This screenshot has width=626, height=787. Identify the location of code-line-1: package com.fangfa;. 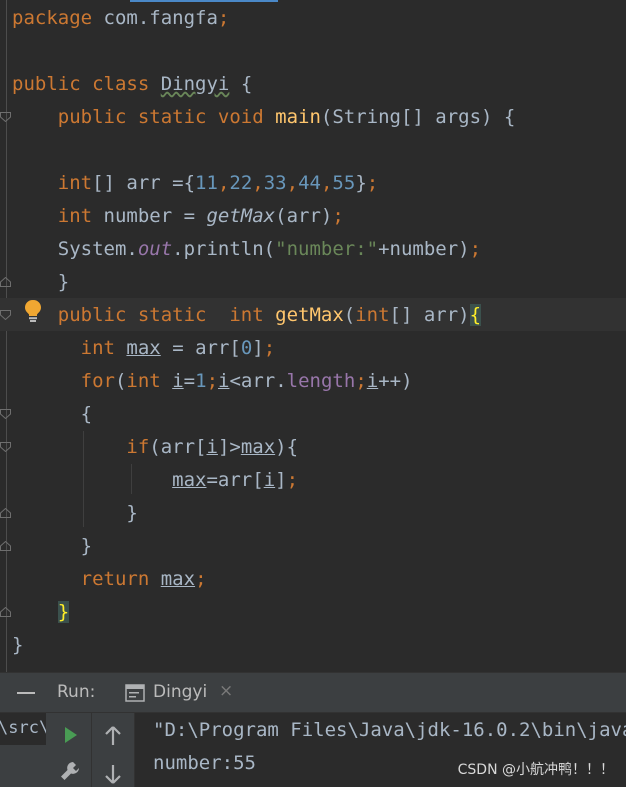
(120, 18).